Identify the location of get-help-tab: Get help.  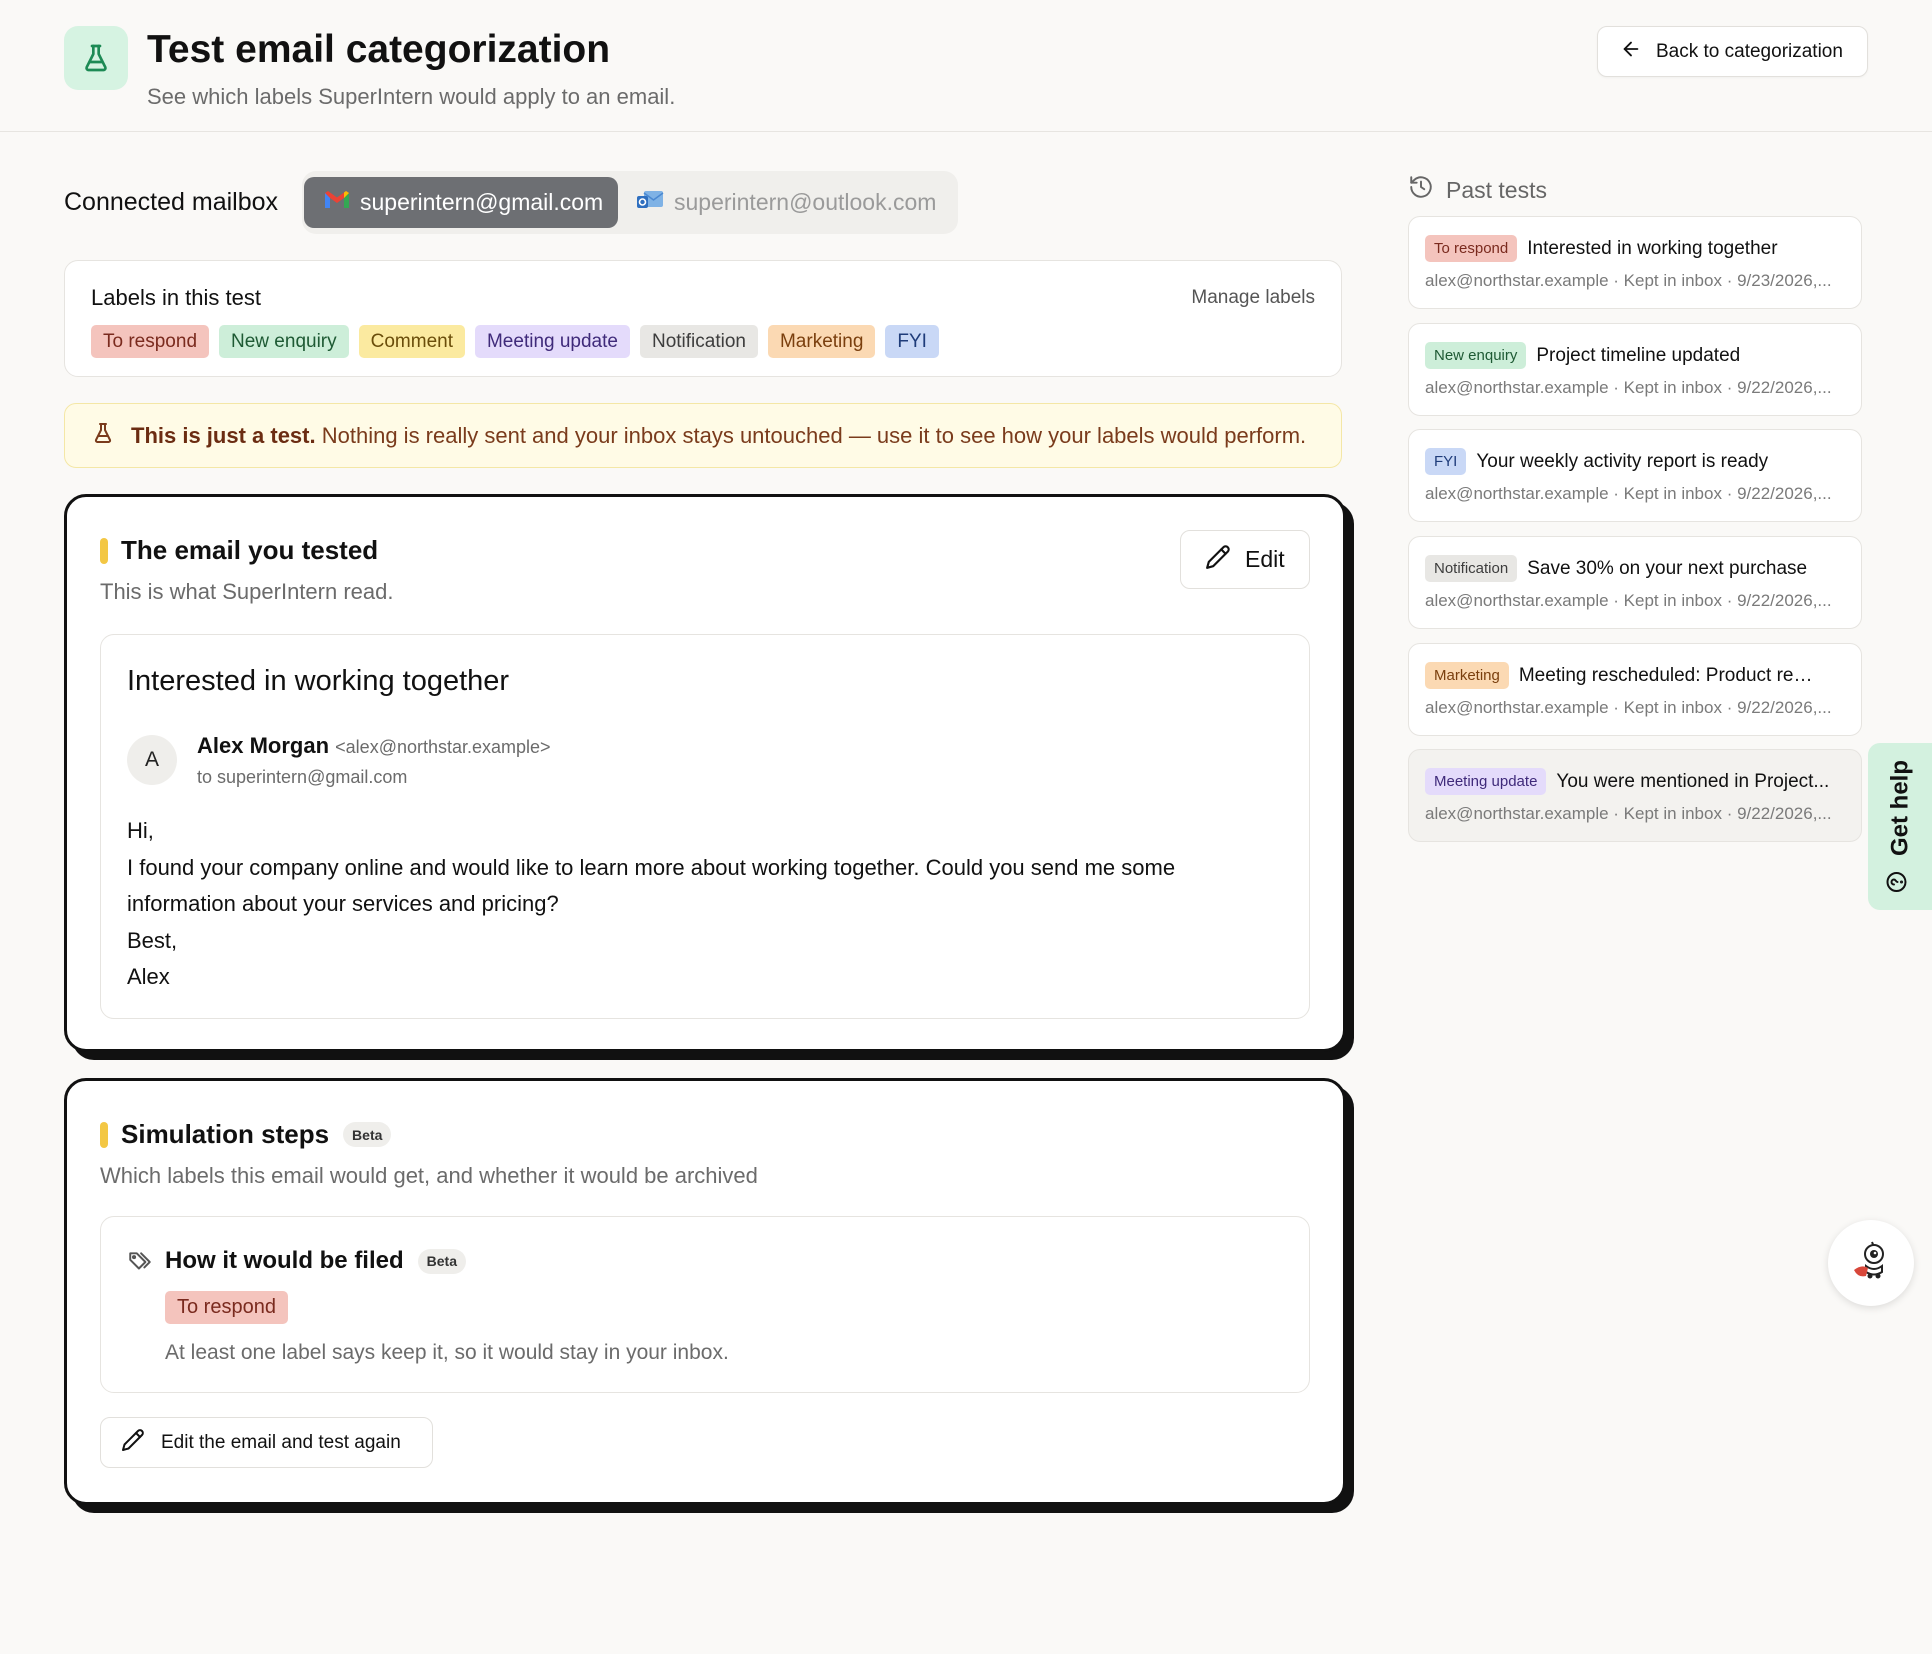
(1900, 826).